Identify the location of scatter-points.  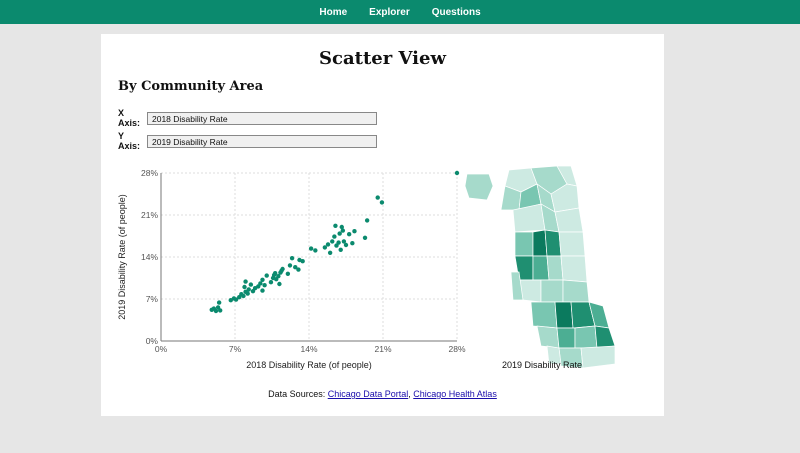
(334, 242).